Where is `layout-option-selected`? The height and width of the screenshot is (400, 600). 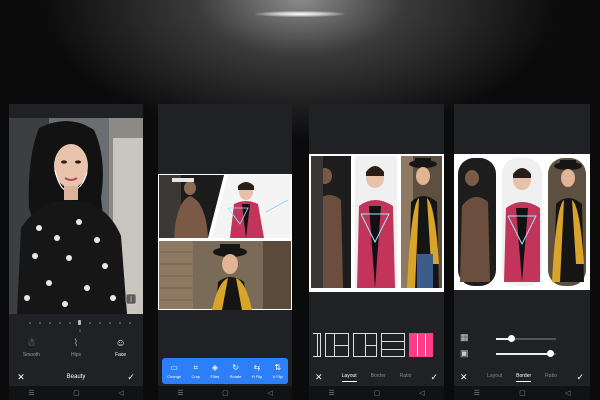
layout-option-selected is located at coordinates (421, 345).